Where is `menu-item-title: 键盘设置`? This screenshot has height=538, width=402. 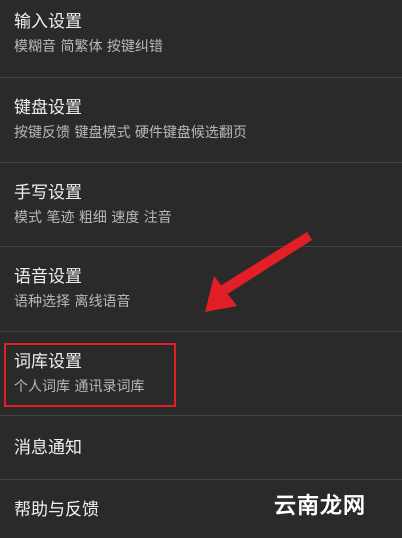 menu-item-title: 键盘设置 is located at coordinates (48, 108).